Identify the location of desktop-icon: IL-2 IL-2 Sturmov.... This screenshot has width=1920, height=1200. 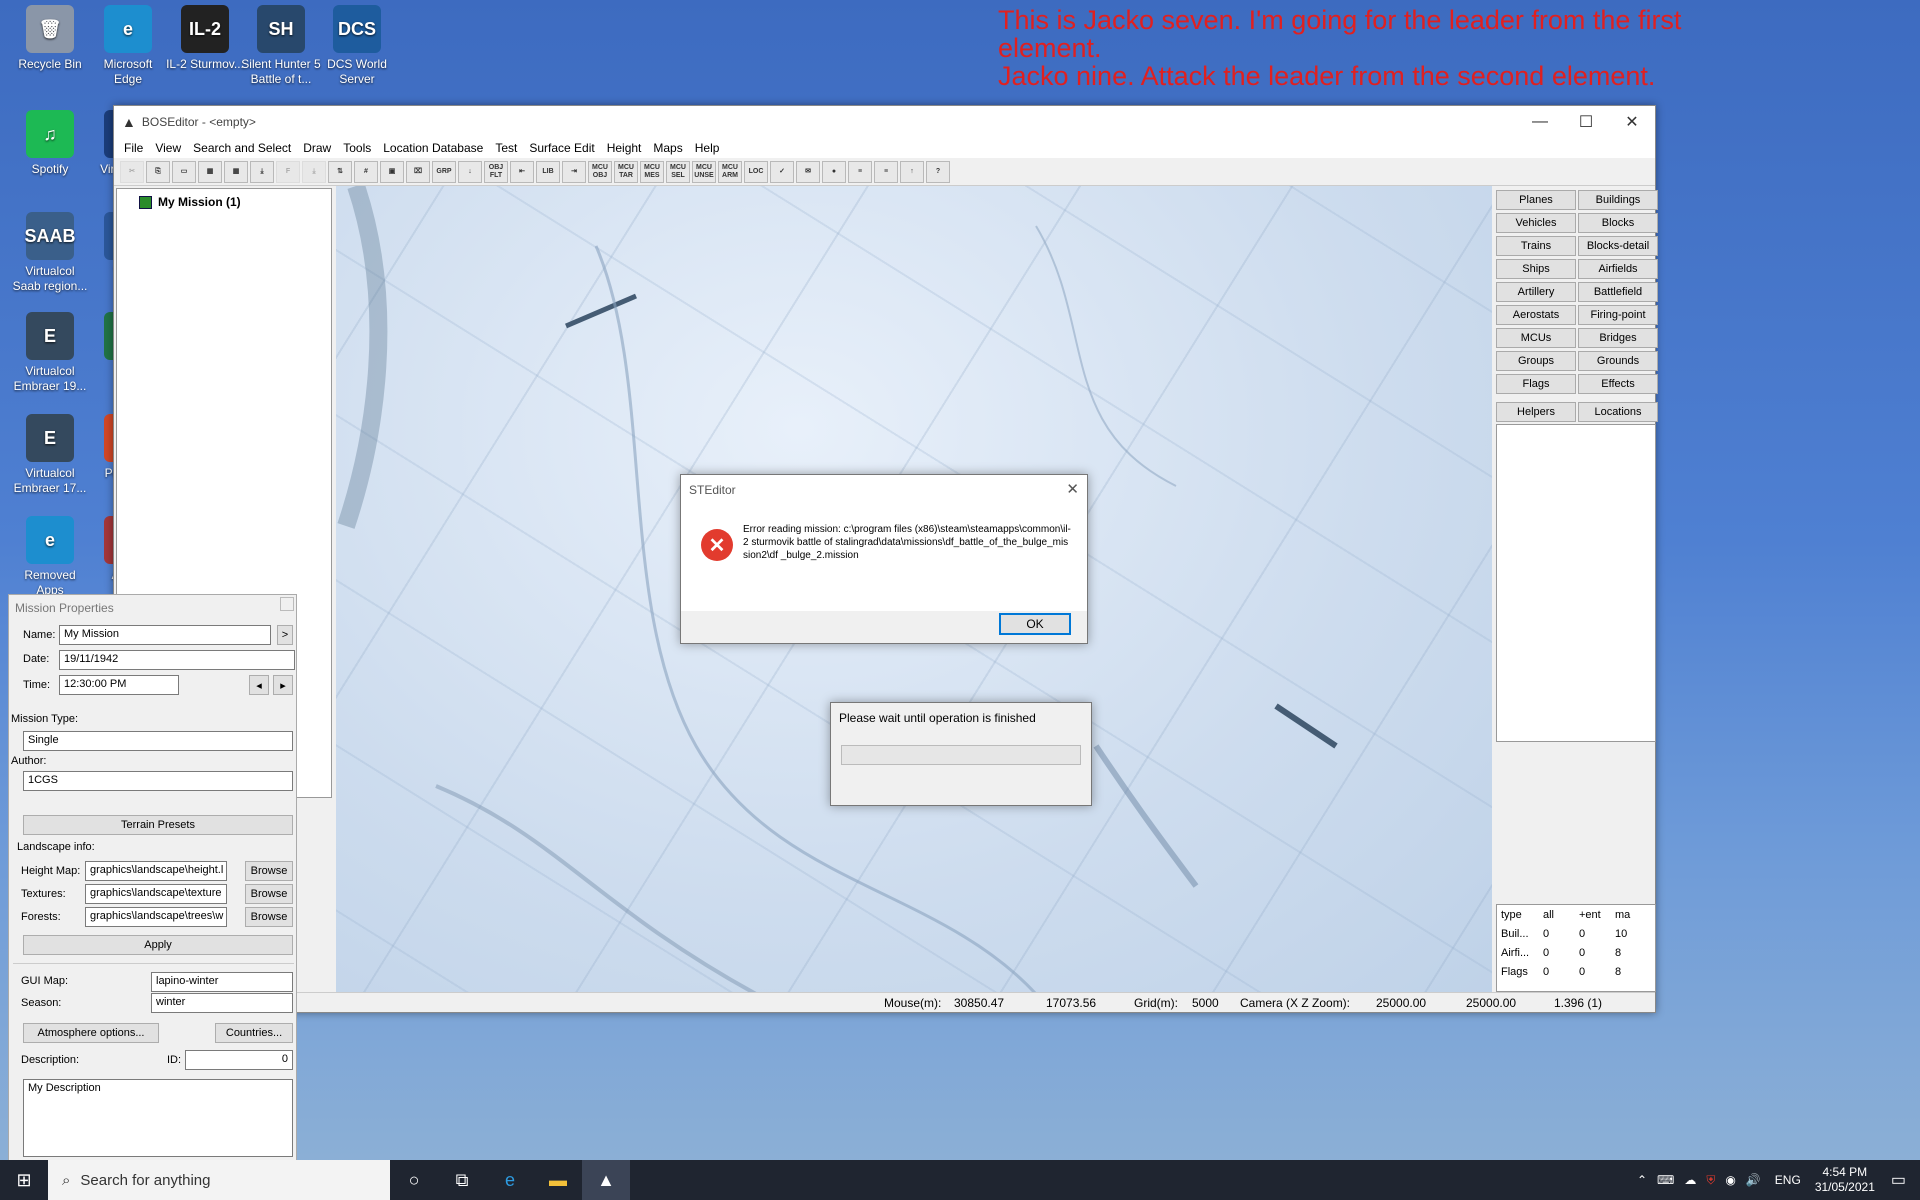
(205, 38).